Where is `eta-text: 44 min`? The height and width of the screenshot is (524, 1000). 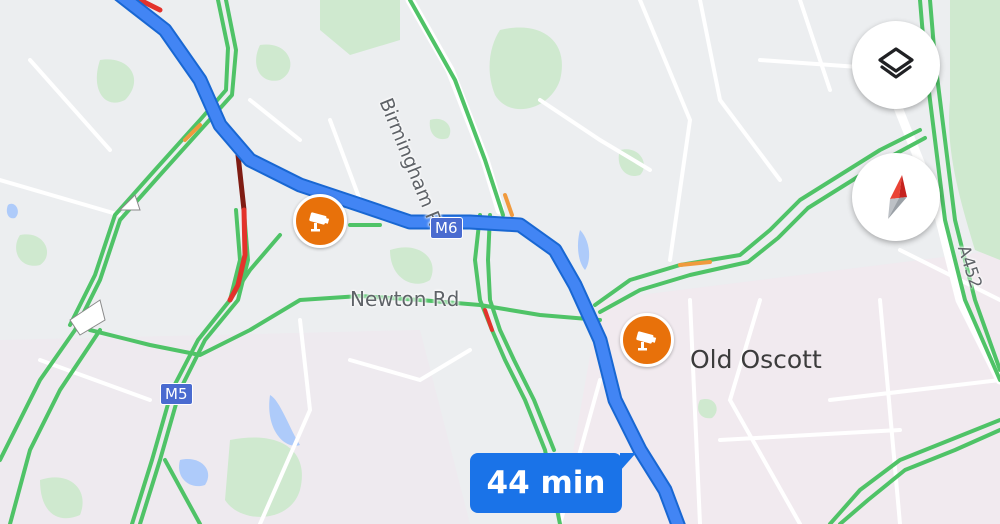
eta-text: 44 min is located at coordinates (546, 483).